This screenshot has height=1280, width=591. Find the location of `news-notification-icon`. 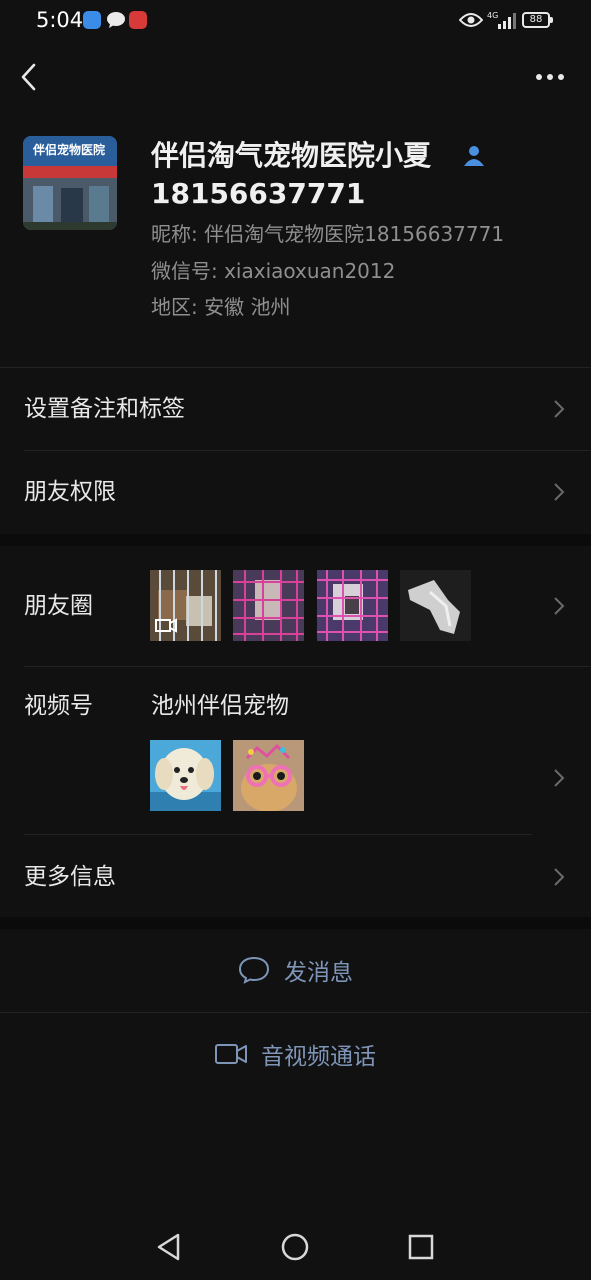

news-notification-icon is located at coordinates (138, 20).